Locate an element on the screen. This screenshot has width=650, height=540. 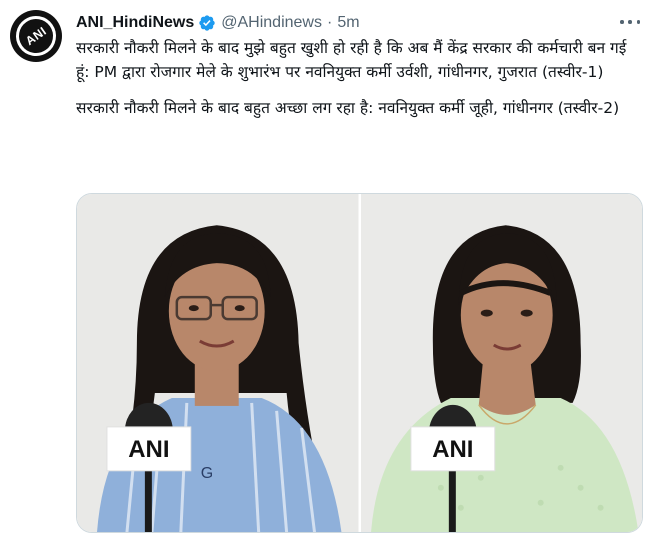
tweet-header: ANI_HindiNews @AHindinews · 5m is located at coordinates (218, 23).